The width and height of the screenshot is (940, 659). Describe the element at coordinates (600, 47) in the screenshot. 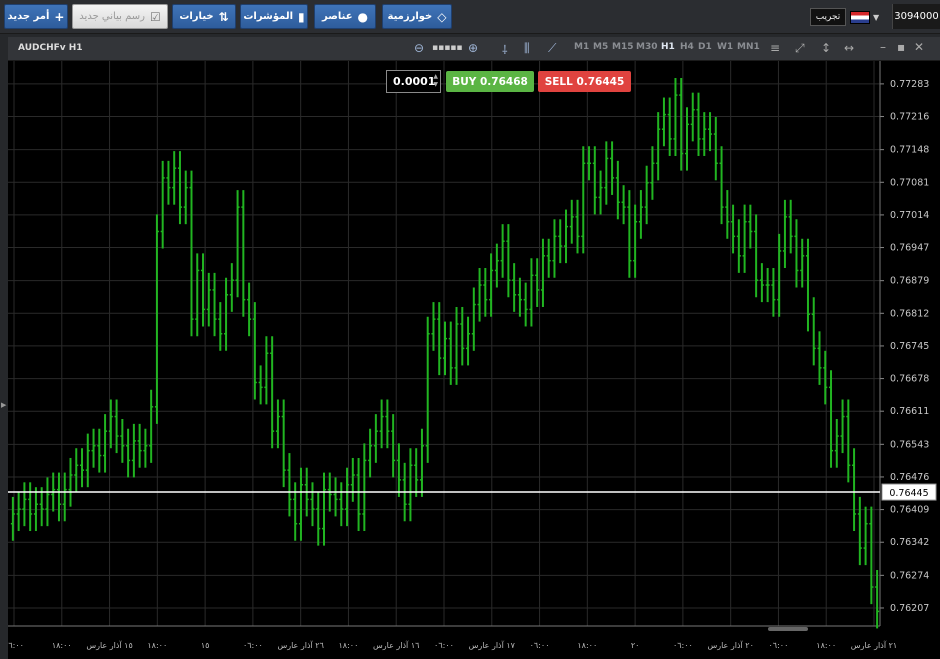

I see `timeframe-m5: M5` at that location.